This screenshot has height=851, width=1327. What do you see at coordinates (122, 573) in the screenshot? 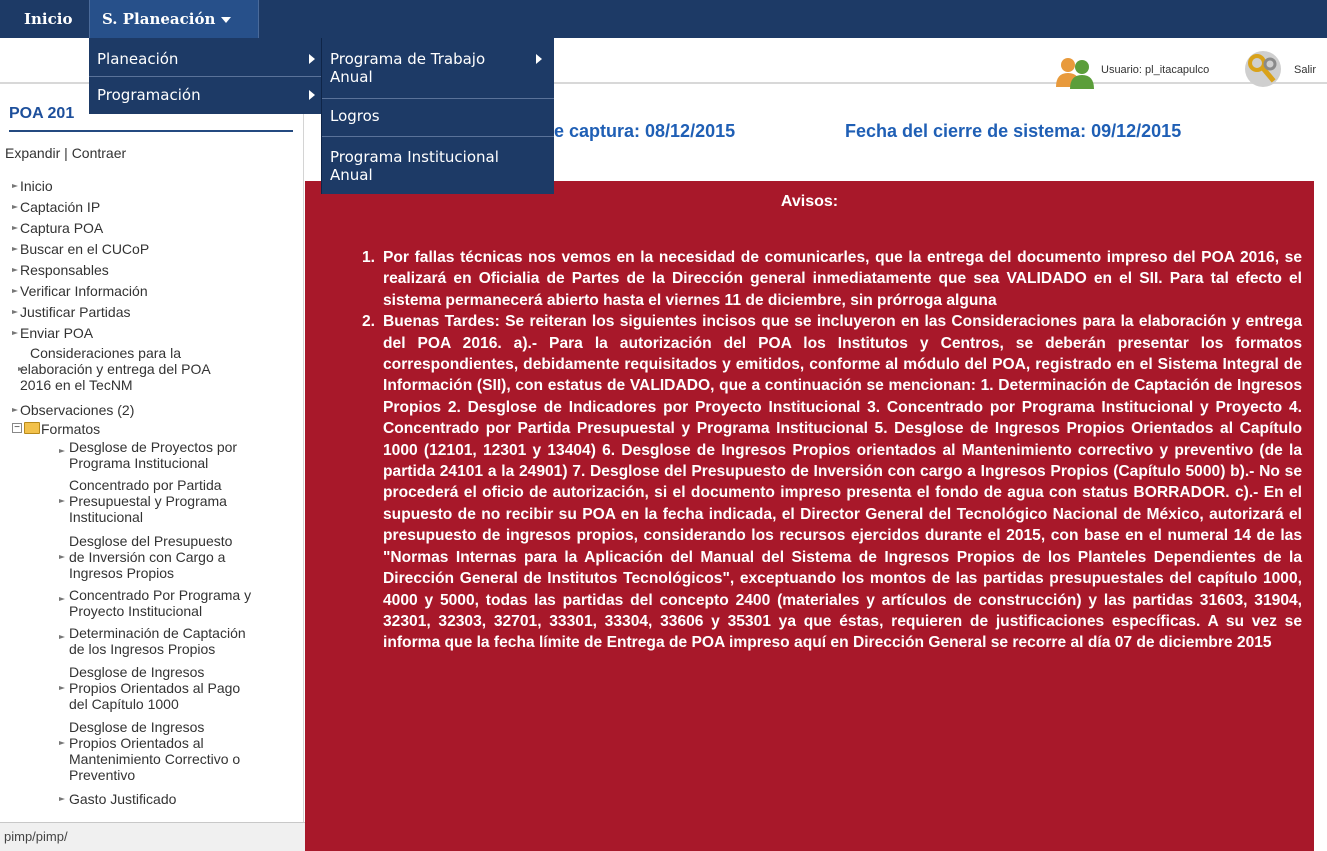
I see `formato-line: Ingresos Propios` at bounding box center [122, 573].